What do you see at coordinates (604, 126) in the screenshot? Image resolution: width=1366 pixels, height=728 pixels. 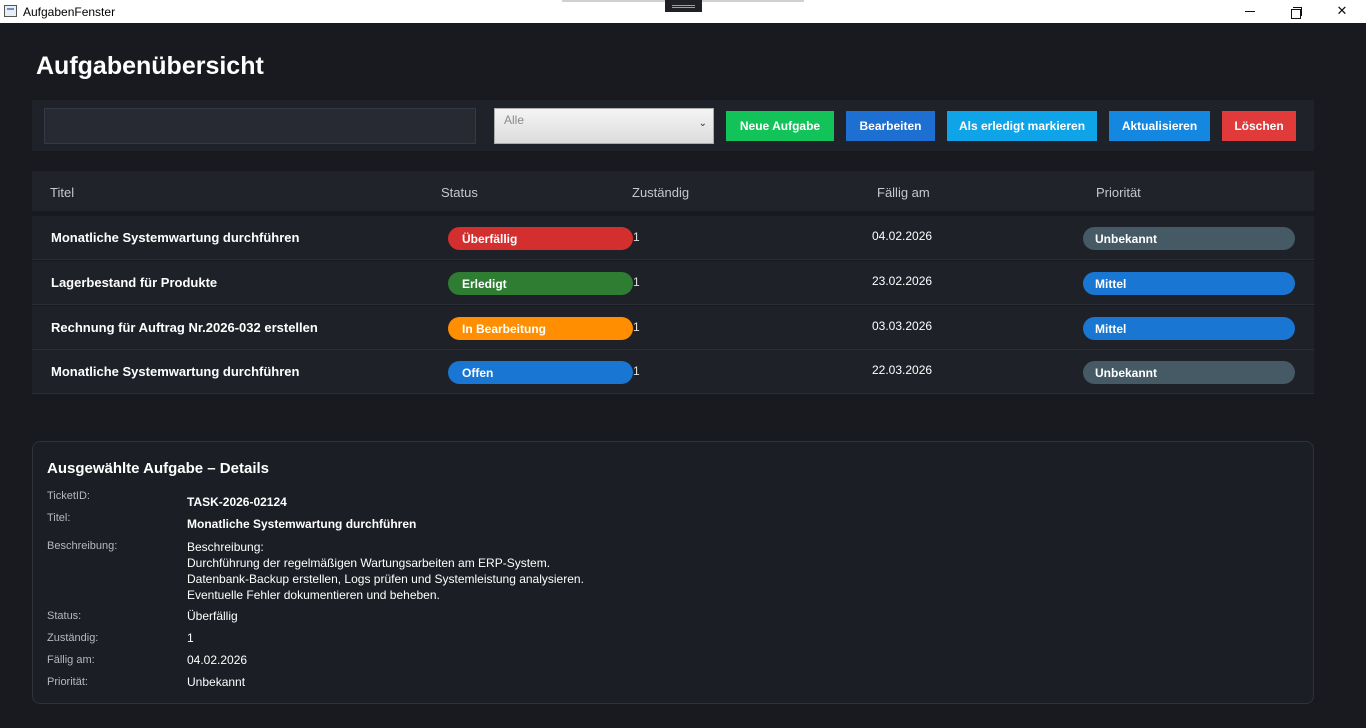 I see `status-filter-select: Alle ⌄` at bounding box center [604, 126].